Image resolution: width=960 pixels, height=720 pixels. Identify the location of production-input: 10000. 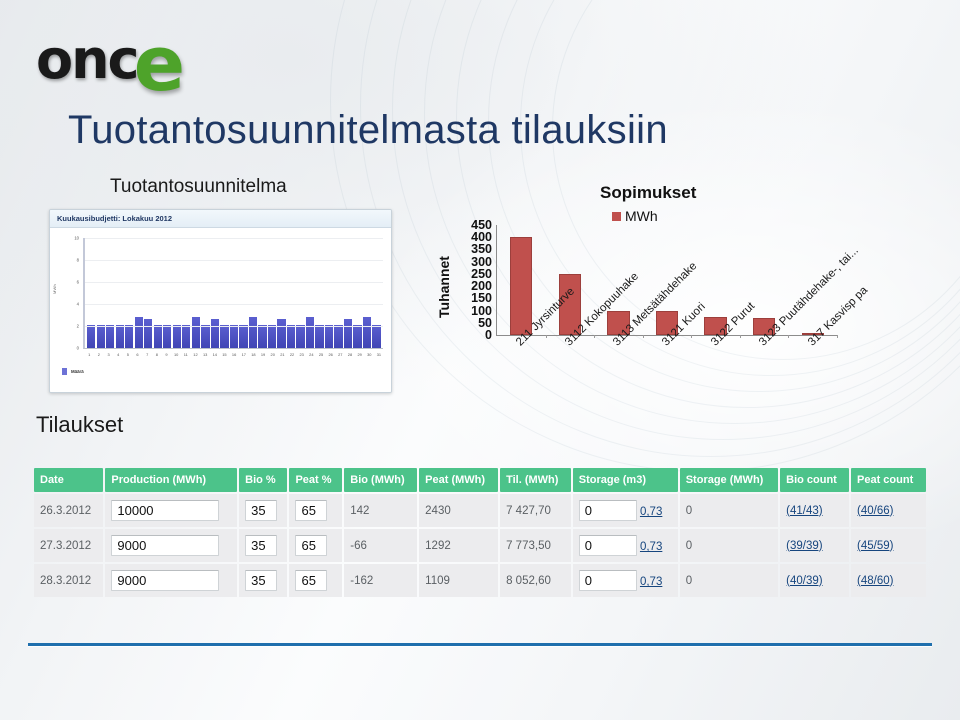
(165, 510).